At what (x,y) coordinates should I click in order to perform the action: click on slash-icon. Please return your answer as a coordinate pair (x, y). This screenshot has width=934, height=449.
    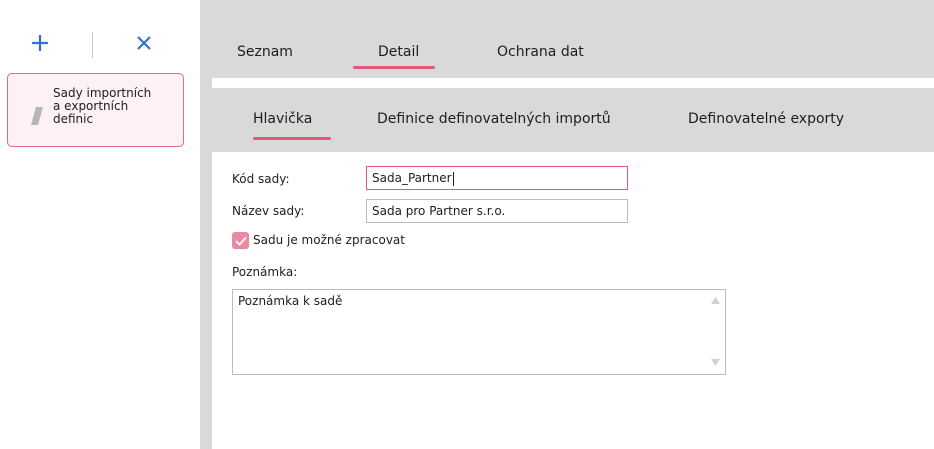
    Looking at the image, I should click on (37, 116).